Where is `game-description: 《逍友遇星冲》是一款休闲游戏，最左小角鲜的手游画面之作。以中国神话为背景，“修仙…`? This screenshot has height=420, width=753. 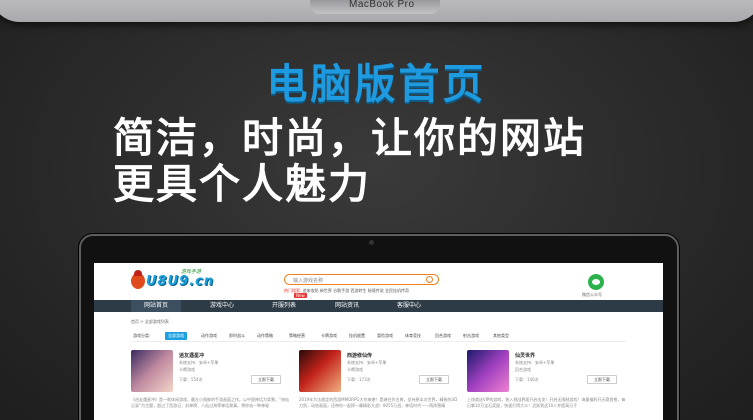
game-description: 《逍友遇星冲》是一款休闲游戏，最左小角鲜的手游画面之作。以中国神话为背景，“修仙… is located at coordinates (210, 402).